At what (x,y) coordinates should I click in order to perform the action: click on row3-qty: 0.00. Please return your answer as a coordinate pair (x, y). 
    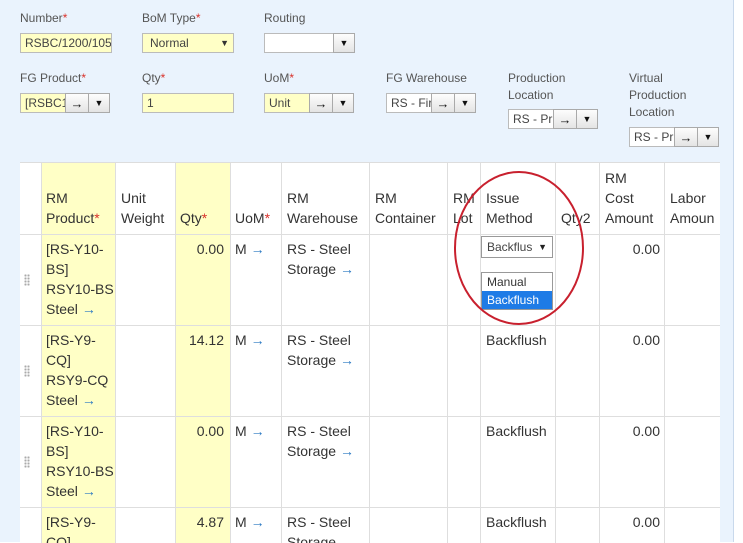
    Looking at the image, I should click on (199, 431).